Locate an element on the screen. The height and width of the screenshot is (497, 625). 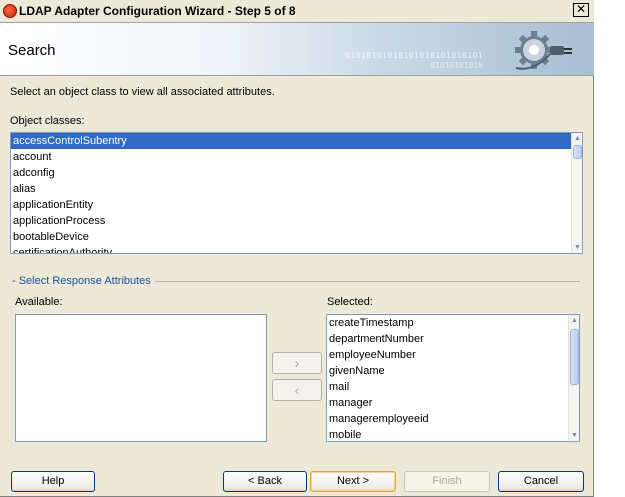
move-right-button: › is located at coordinates (297, 363).